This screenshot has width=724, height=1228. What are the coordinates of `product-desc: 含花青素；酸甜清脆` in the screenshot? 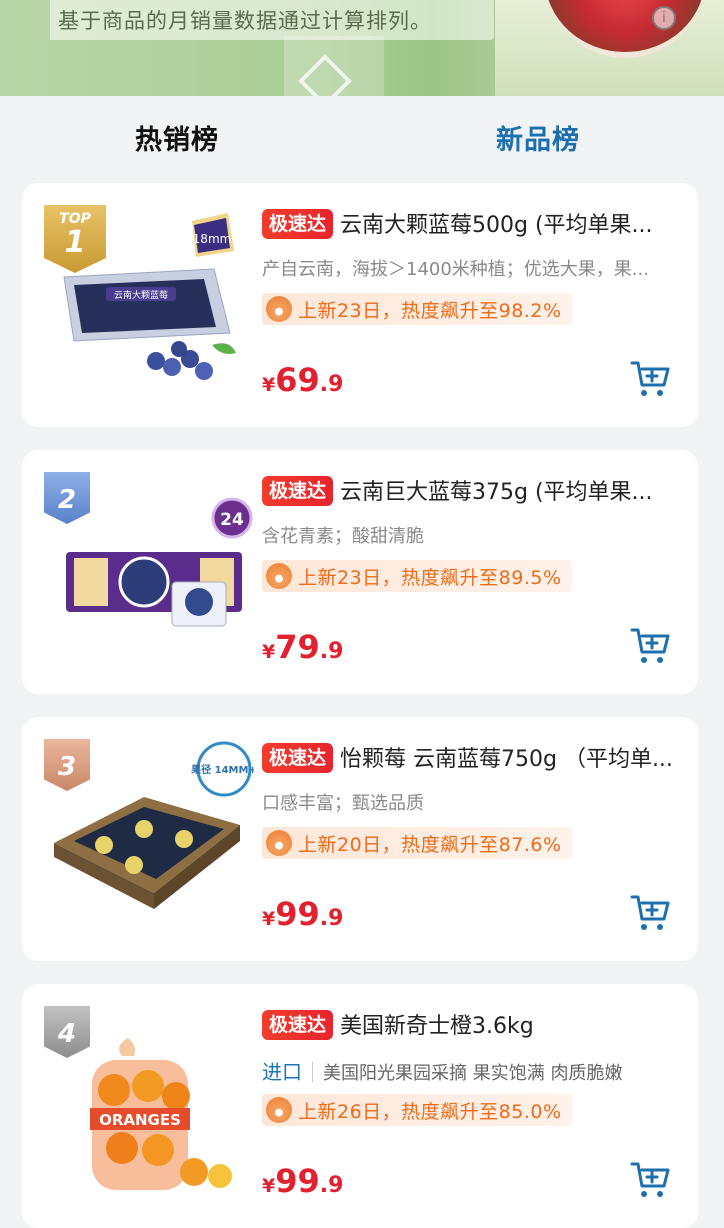 It's located at (343, 536).